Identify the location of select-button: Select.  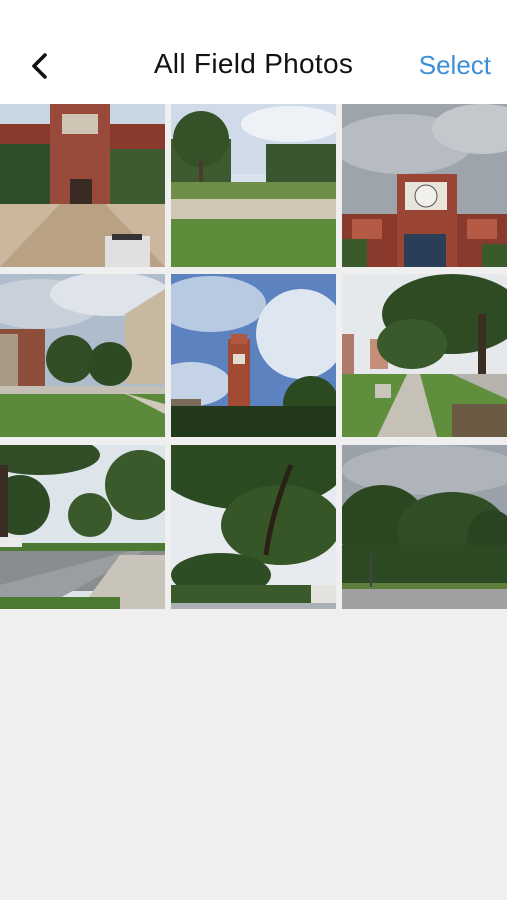
(455, 65).